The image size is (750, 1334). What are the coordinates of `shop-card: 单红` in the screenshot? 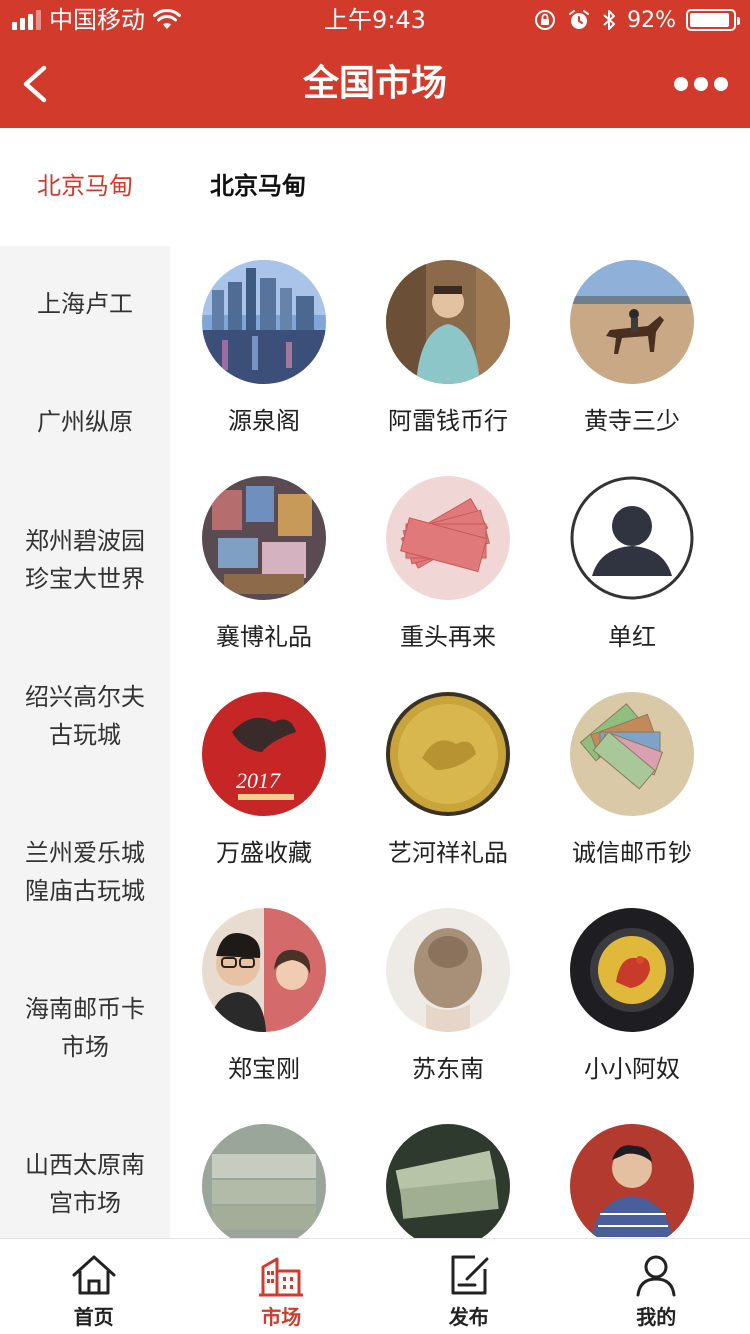 It's located at (632, 570).